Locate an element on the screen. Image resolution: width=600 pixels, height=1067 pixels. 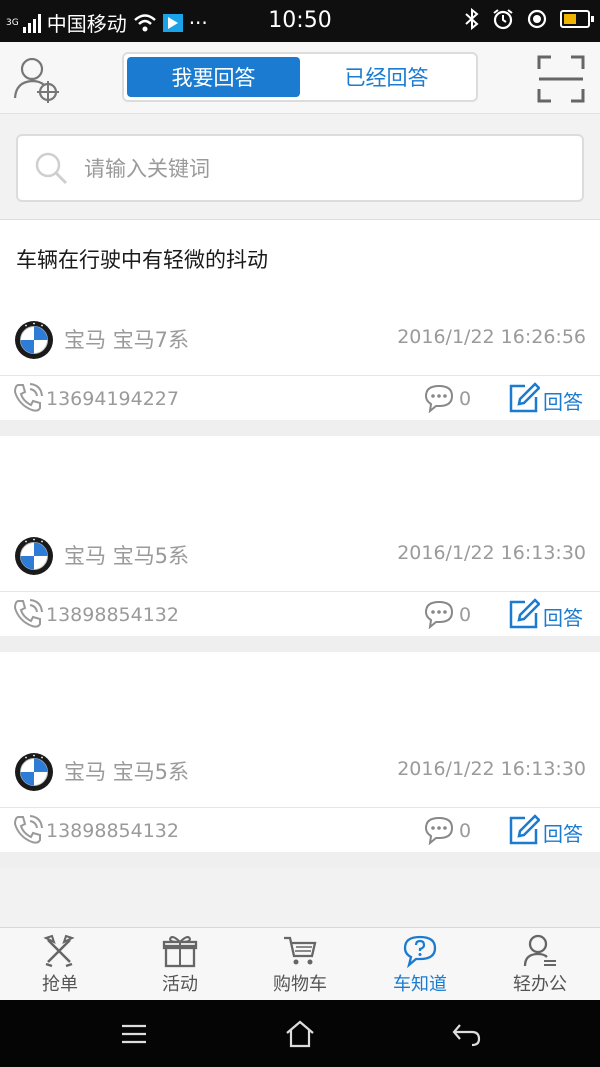
home-icon is located at coordinates (300, 1034).